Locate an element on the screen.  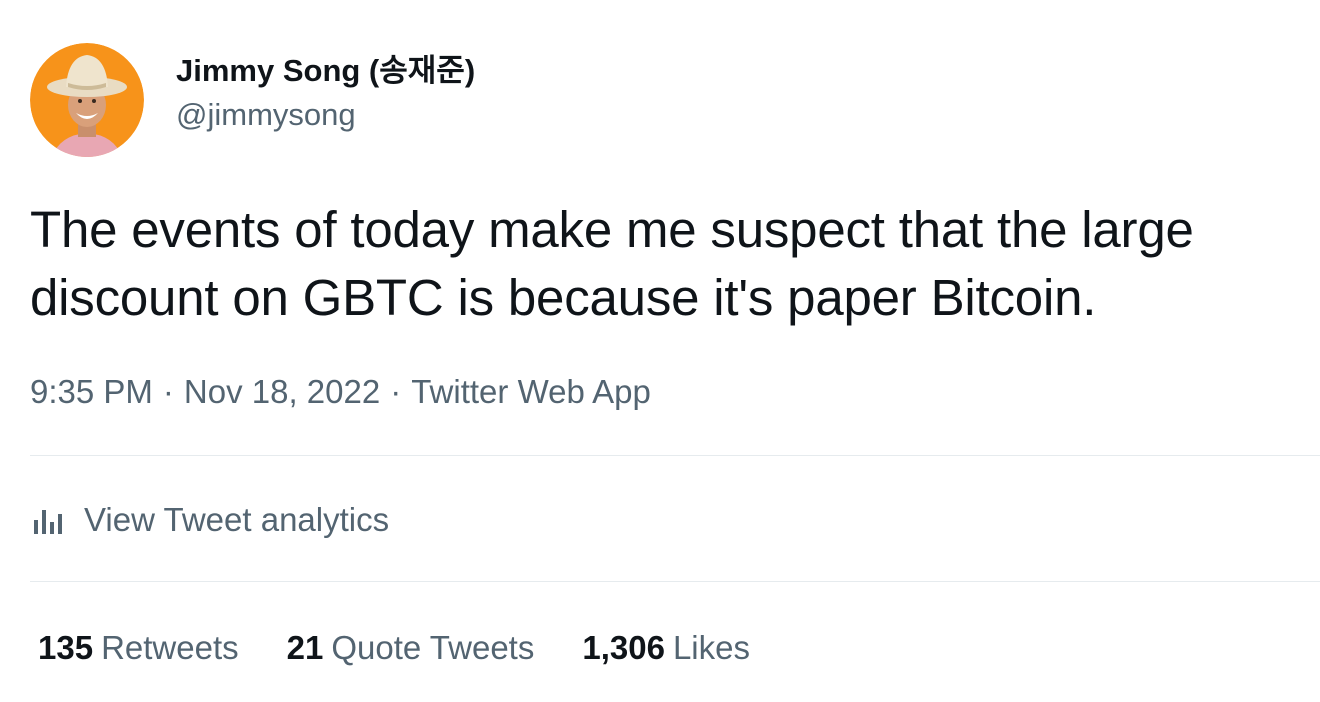
stat-label: Likes is located at coordinates (711, 647).